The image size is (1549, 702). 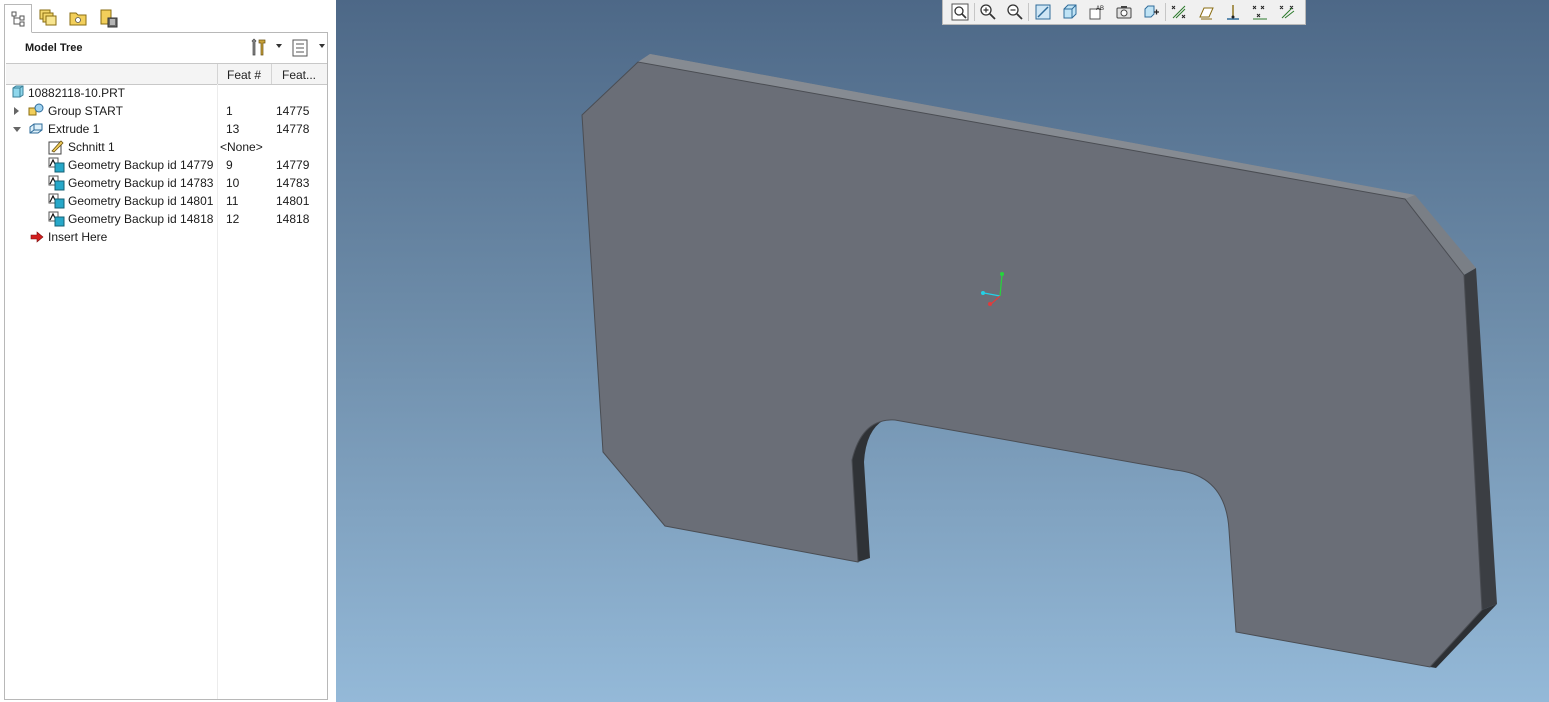 I want to click on folder-icon, so click(x=78, y=19).